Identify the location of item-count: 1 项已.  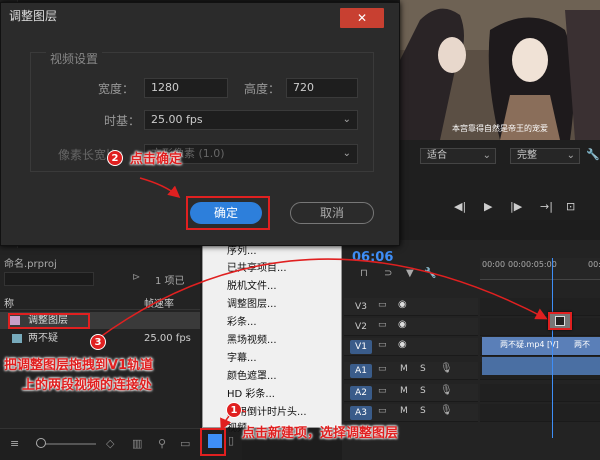
(170, 281).